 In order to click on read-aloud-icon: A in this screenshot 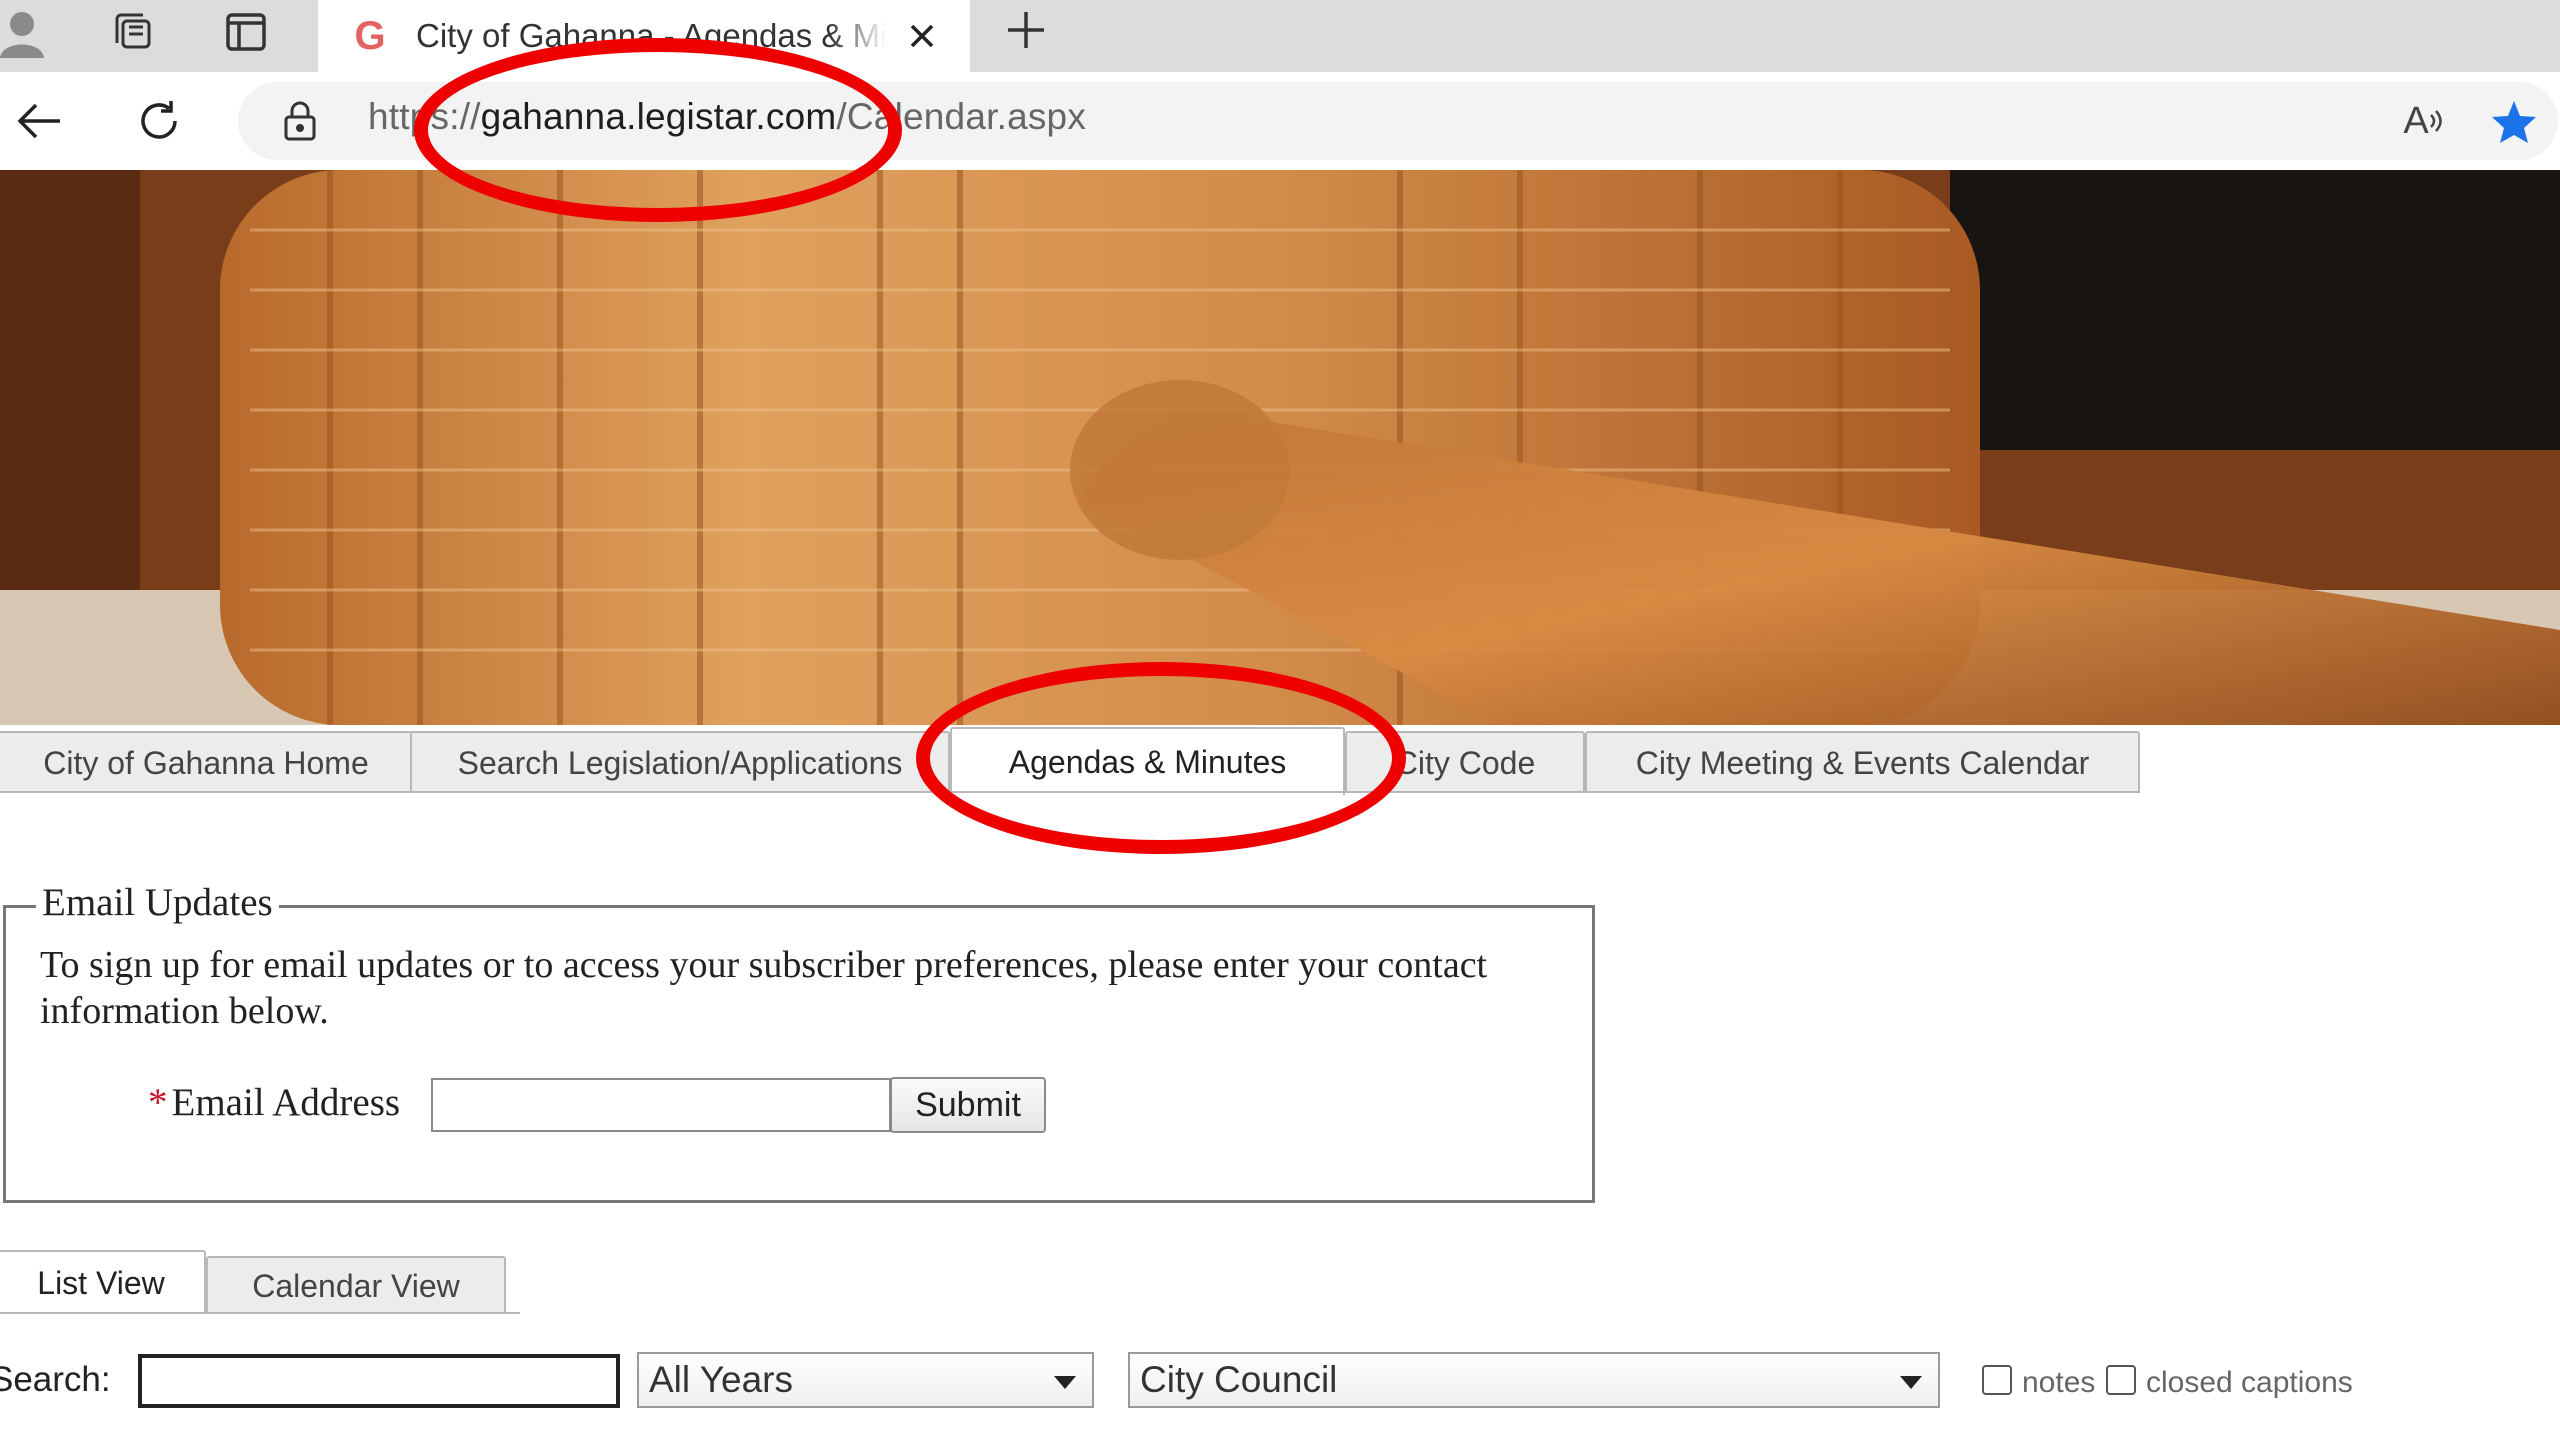, I will do `click(2424, 121)`.